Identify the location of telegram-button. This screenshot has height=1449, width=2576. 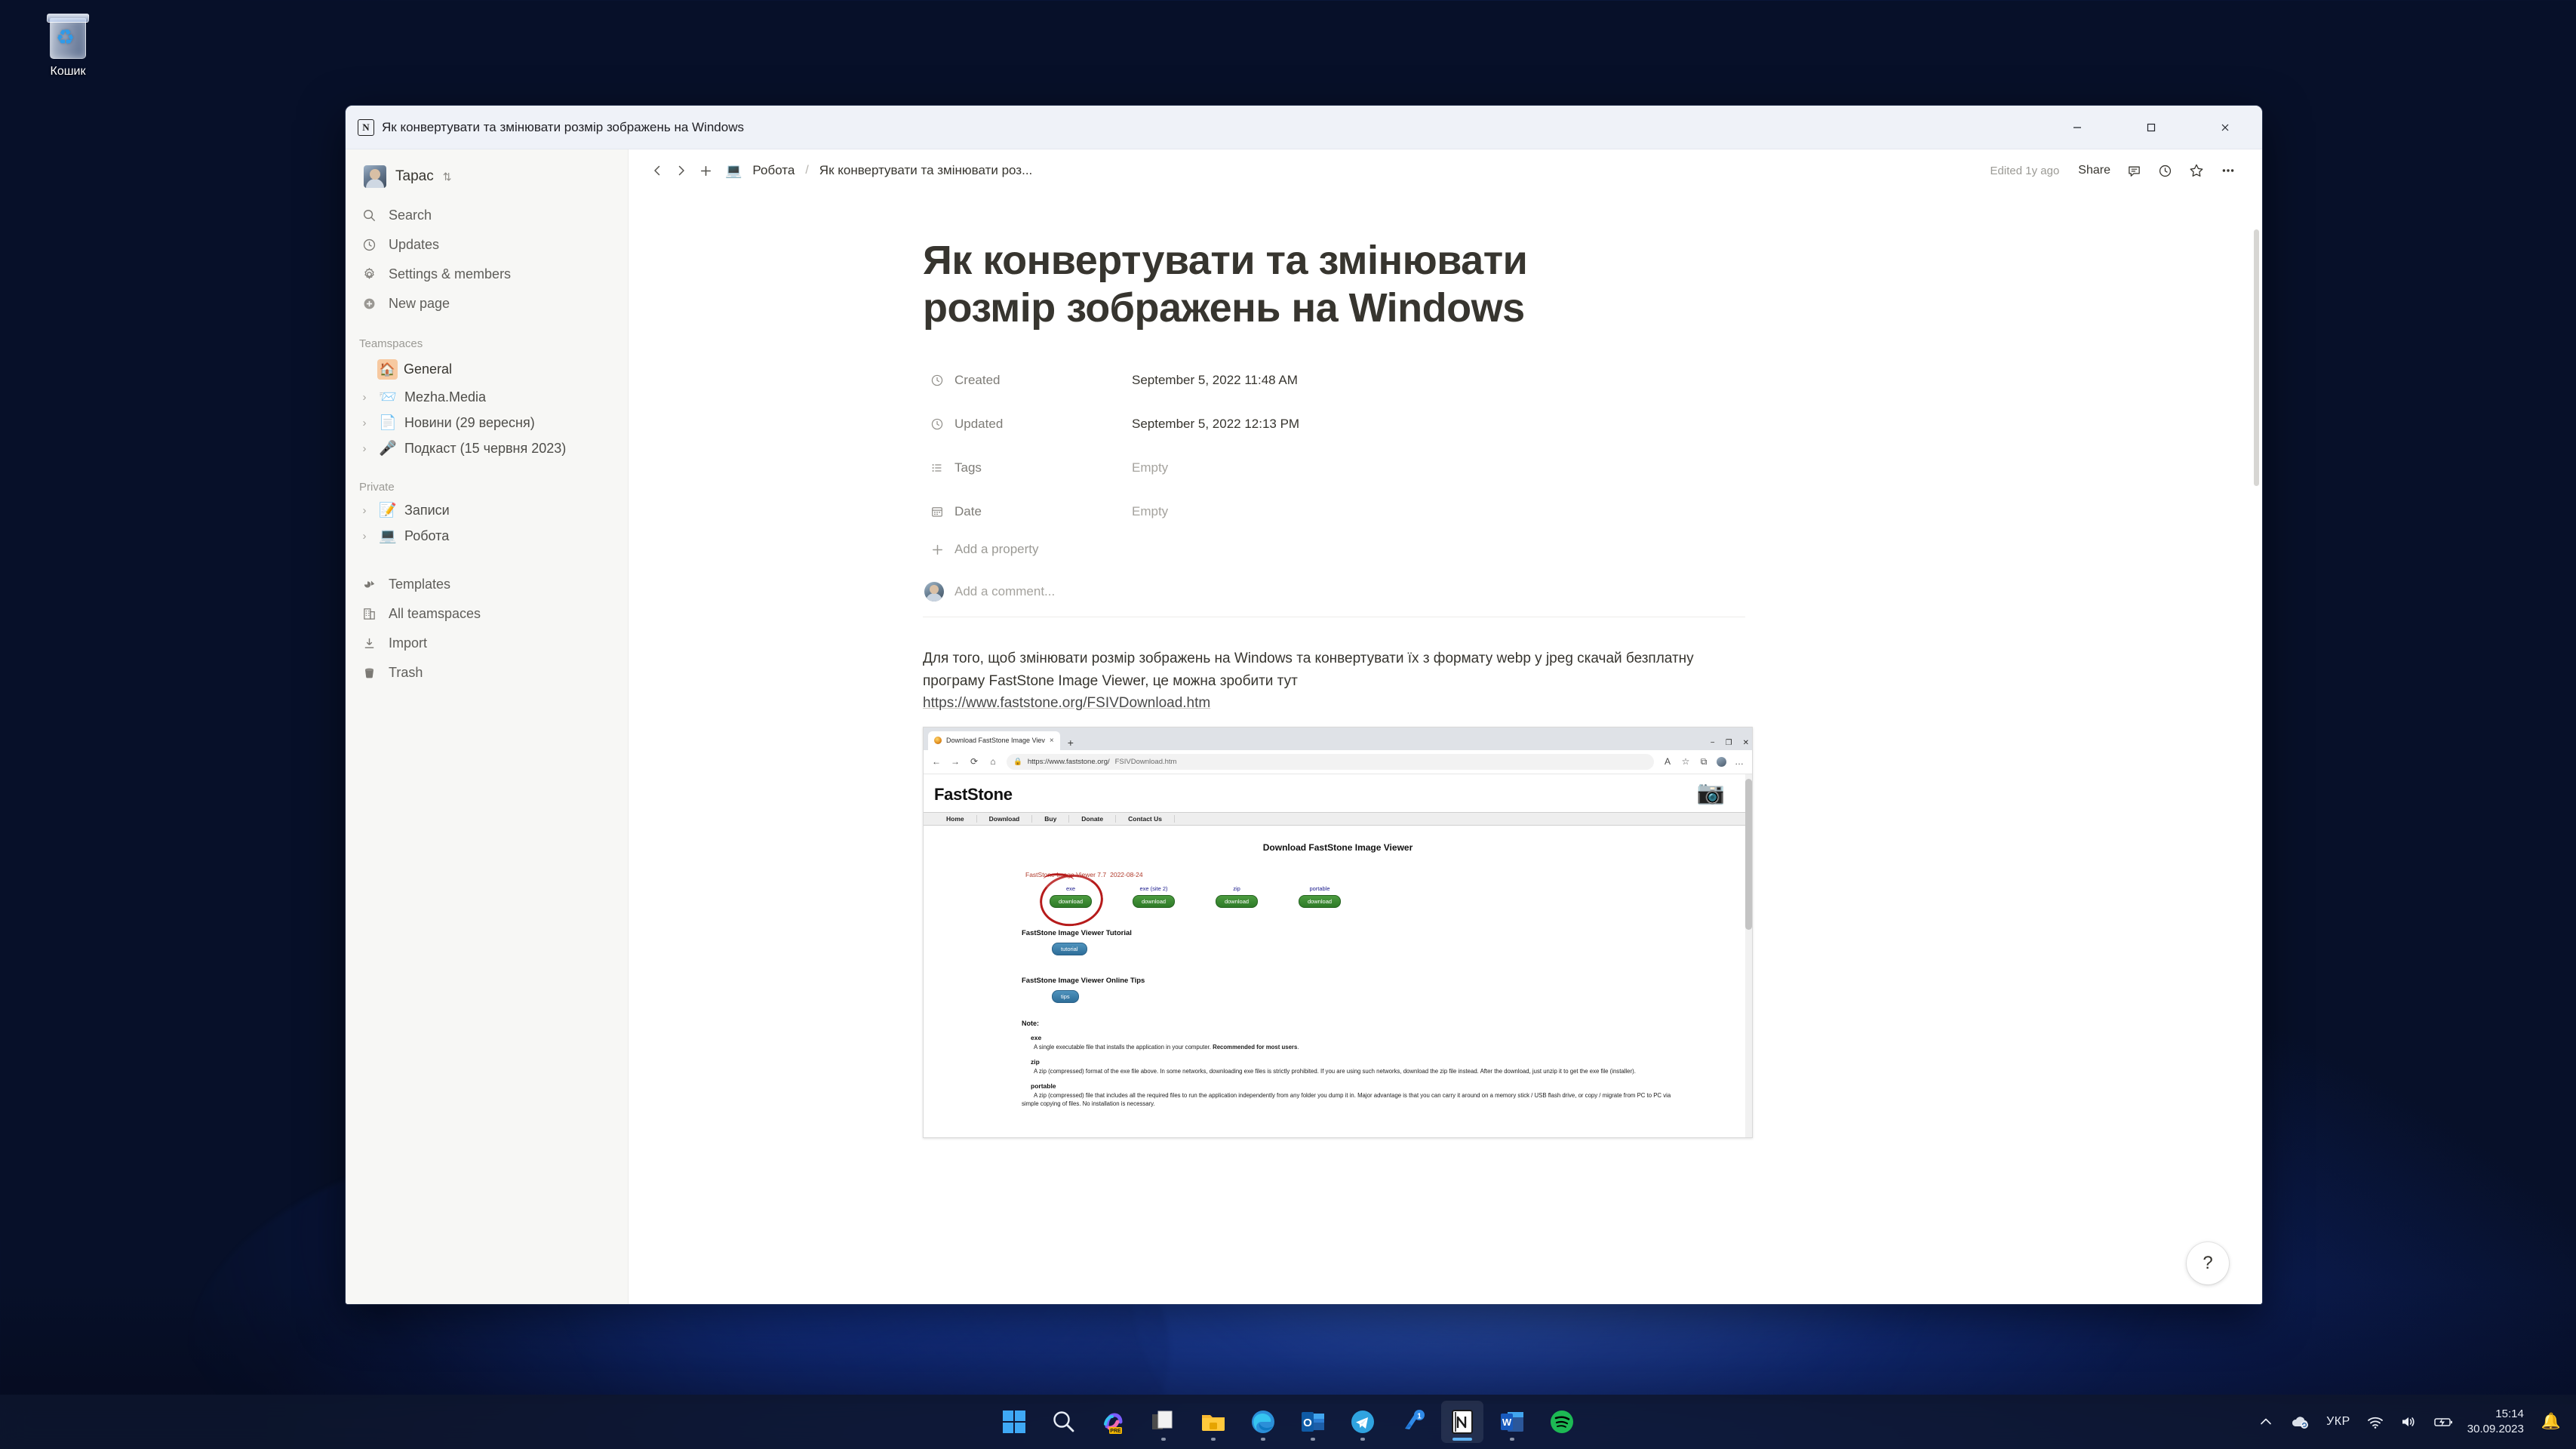
(1363, 1422).